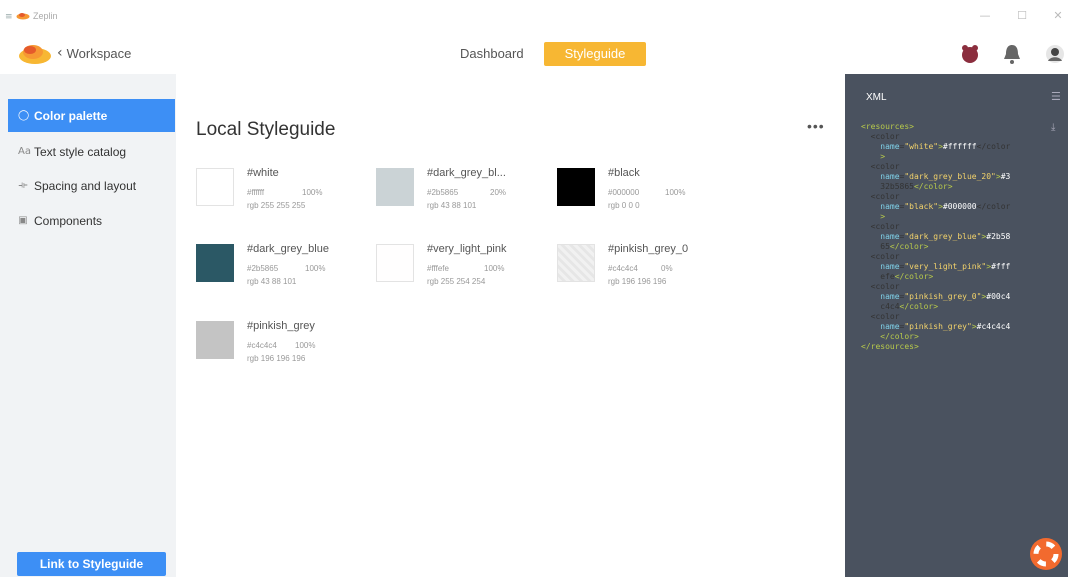 Image resolution: width=1068 pixels, height=577 pixels. I want to click on help-lifebuoy-icon, so click(1046, 554).